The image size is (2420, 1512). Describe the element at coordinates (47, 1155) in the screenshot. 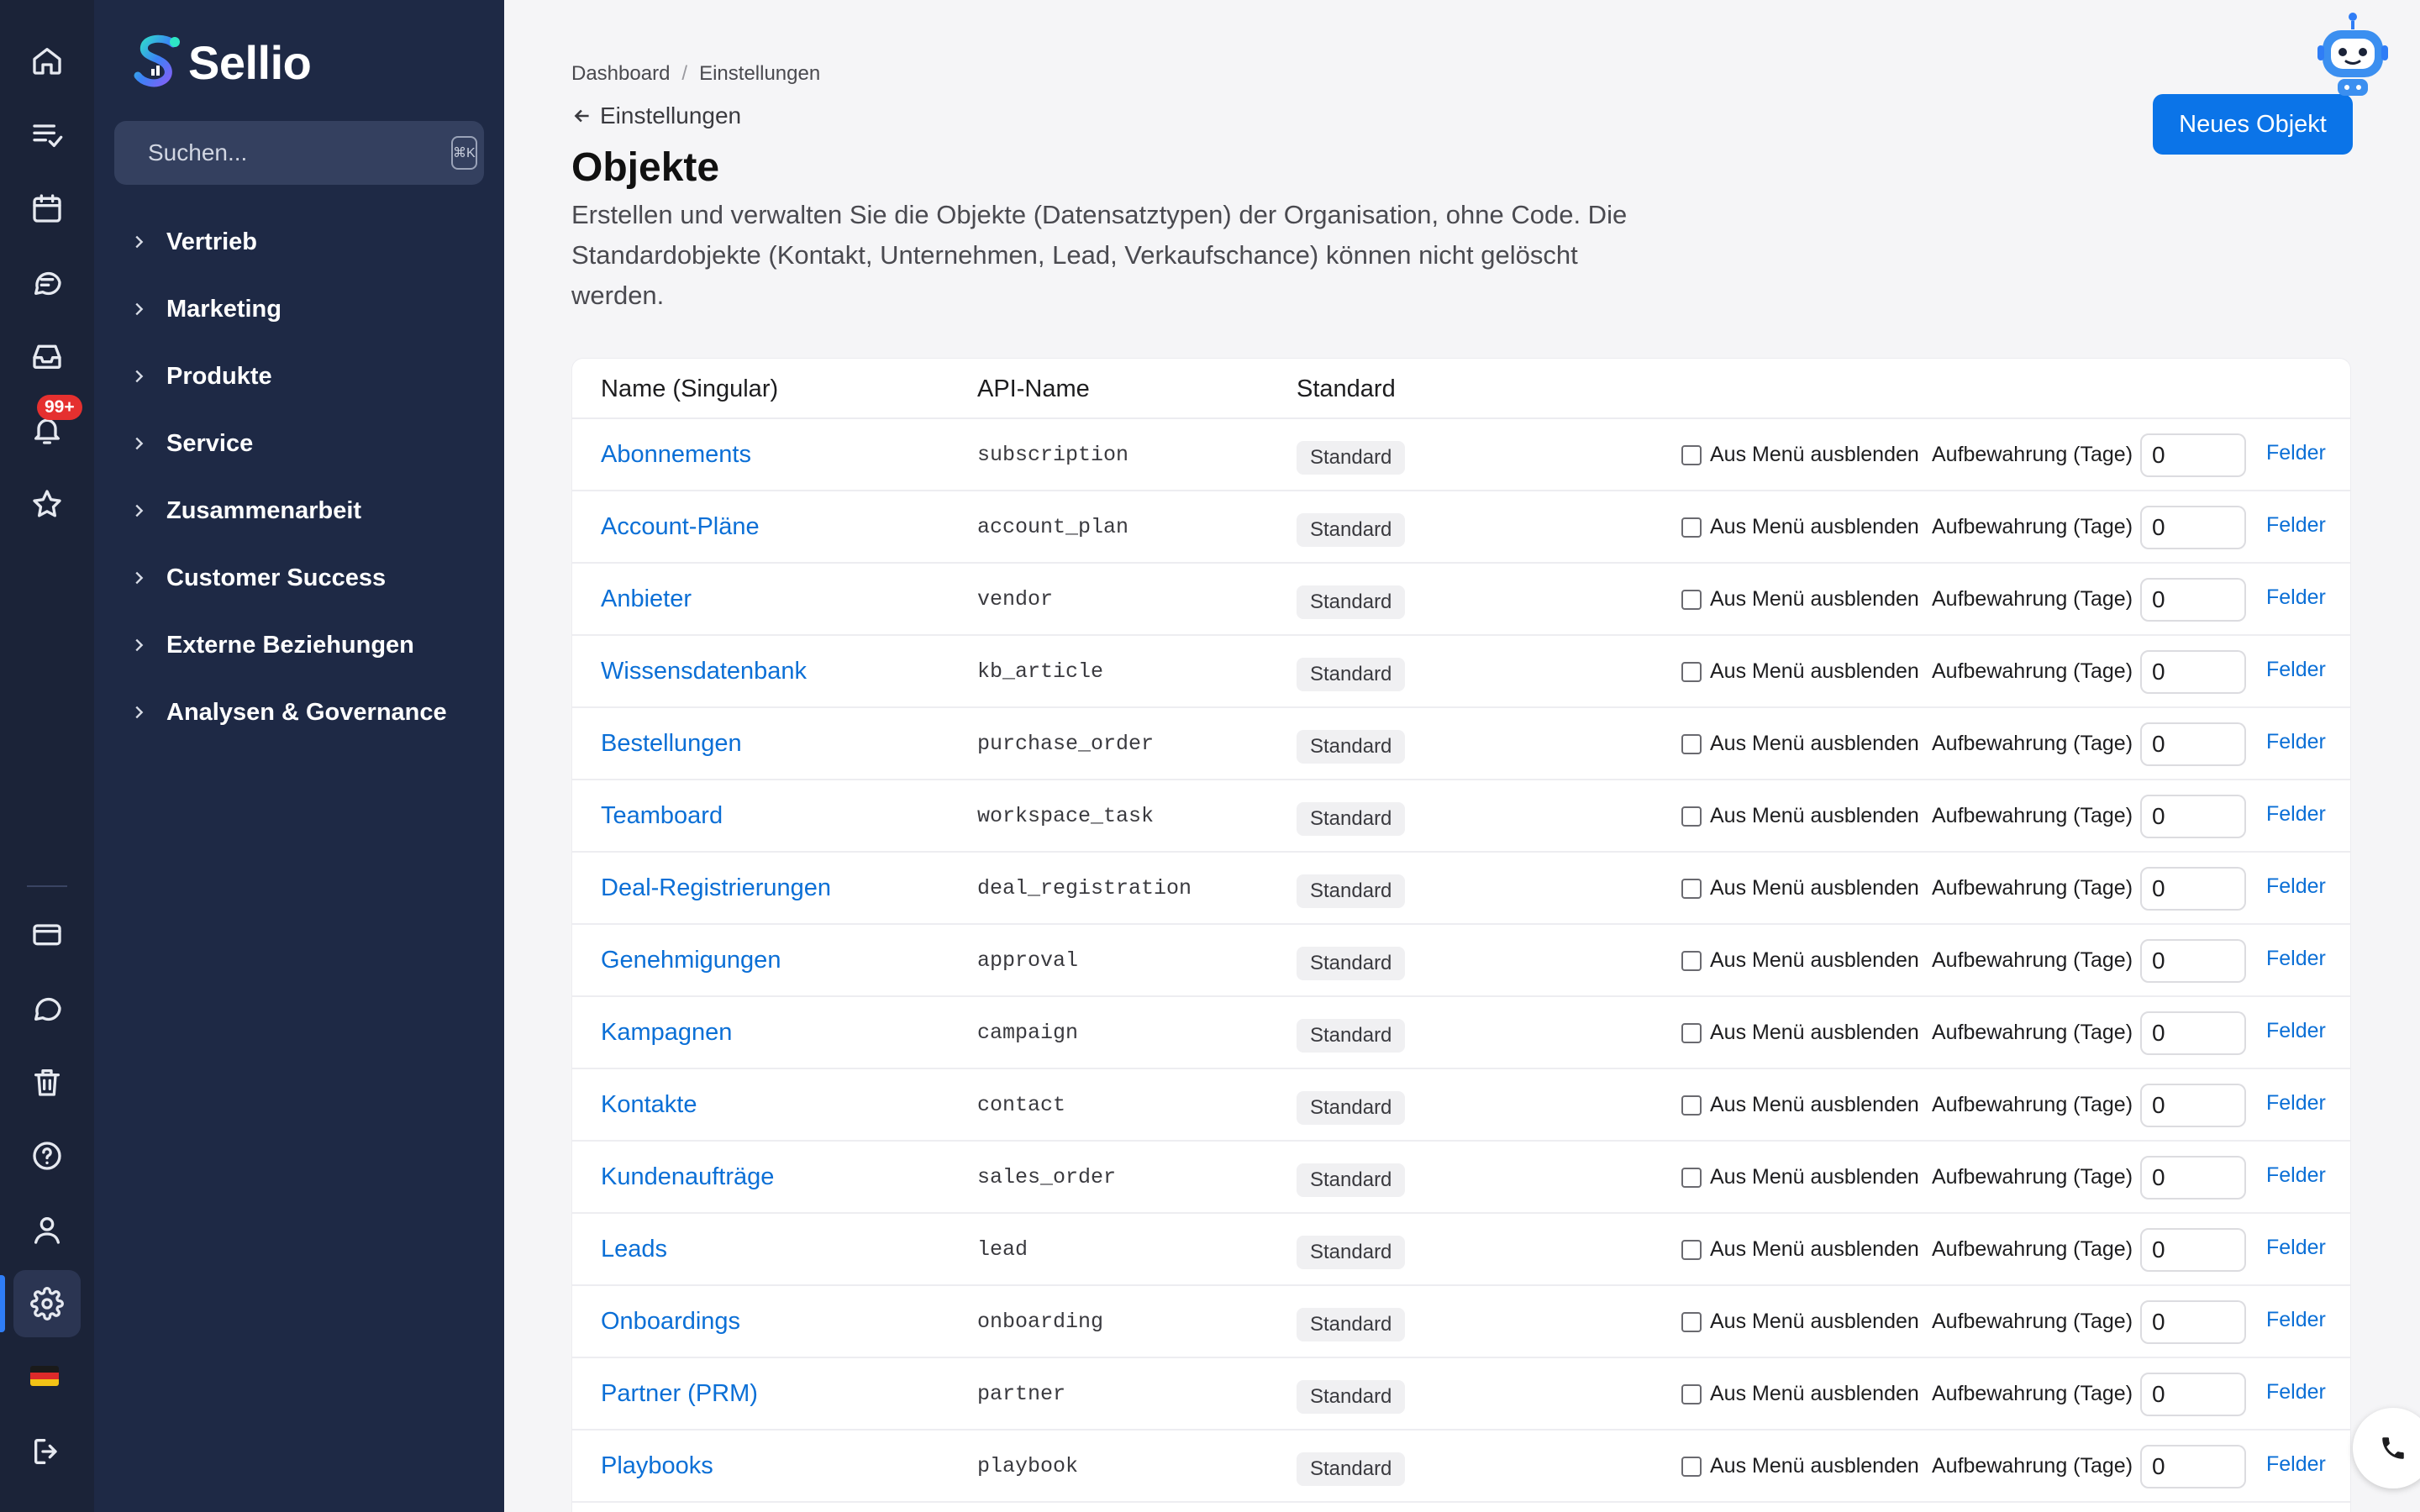

I see `help-icon` at that location.